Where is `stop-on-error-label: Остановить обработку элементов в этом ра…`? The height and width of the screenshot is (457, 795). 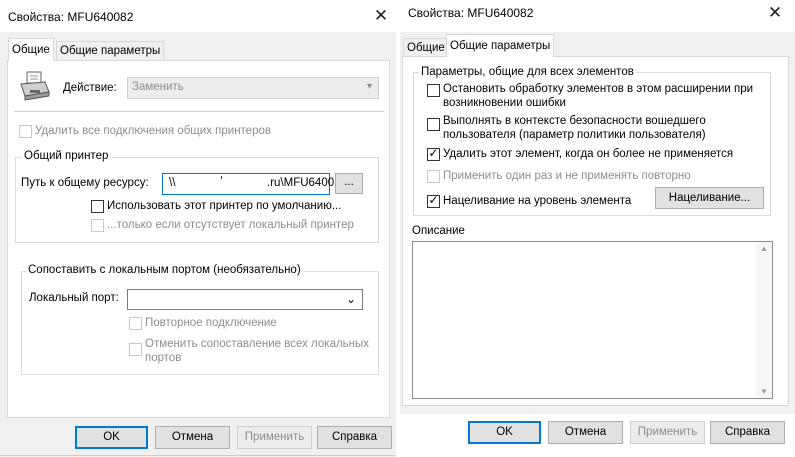 stop-on-error-label: Остановить обработку элементов в этом ра… is located at coordinates (598, 96).